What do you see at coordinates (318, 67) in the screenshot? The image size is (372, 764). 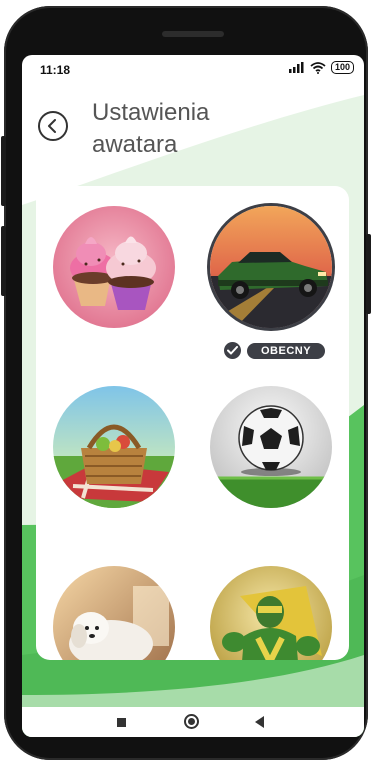 I see `wifi-icon` at bounding box center [318, 67].